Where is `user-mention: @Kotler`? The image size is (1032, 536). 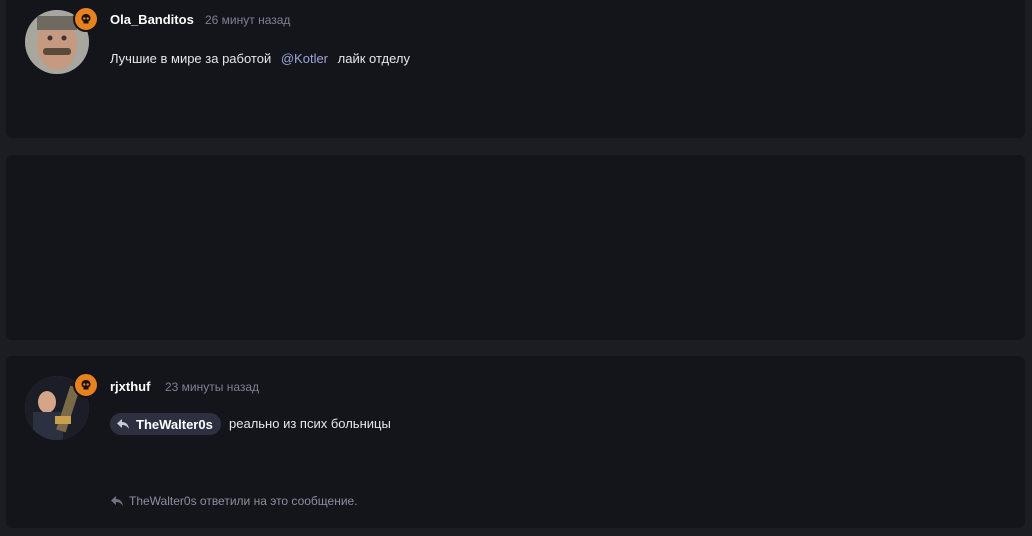 user-mention: @Kotler is located at coordinates (304, 58).